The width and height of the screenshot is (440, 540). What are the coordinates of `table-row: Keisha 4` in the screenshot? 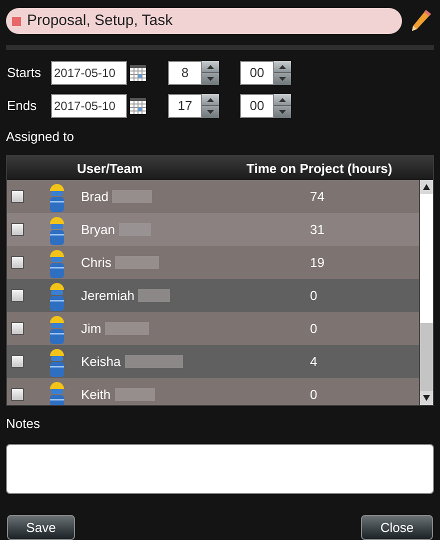 It's located at (213, 361).